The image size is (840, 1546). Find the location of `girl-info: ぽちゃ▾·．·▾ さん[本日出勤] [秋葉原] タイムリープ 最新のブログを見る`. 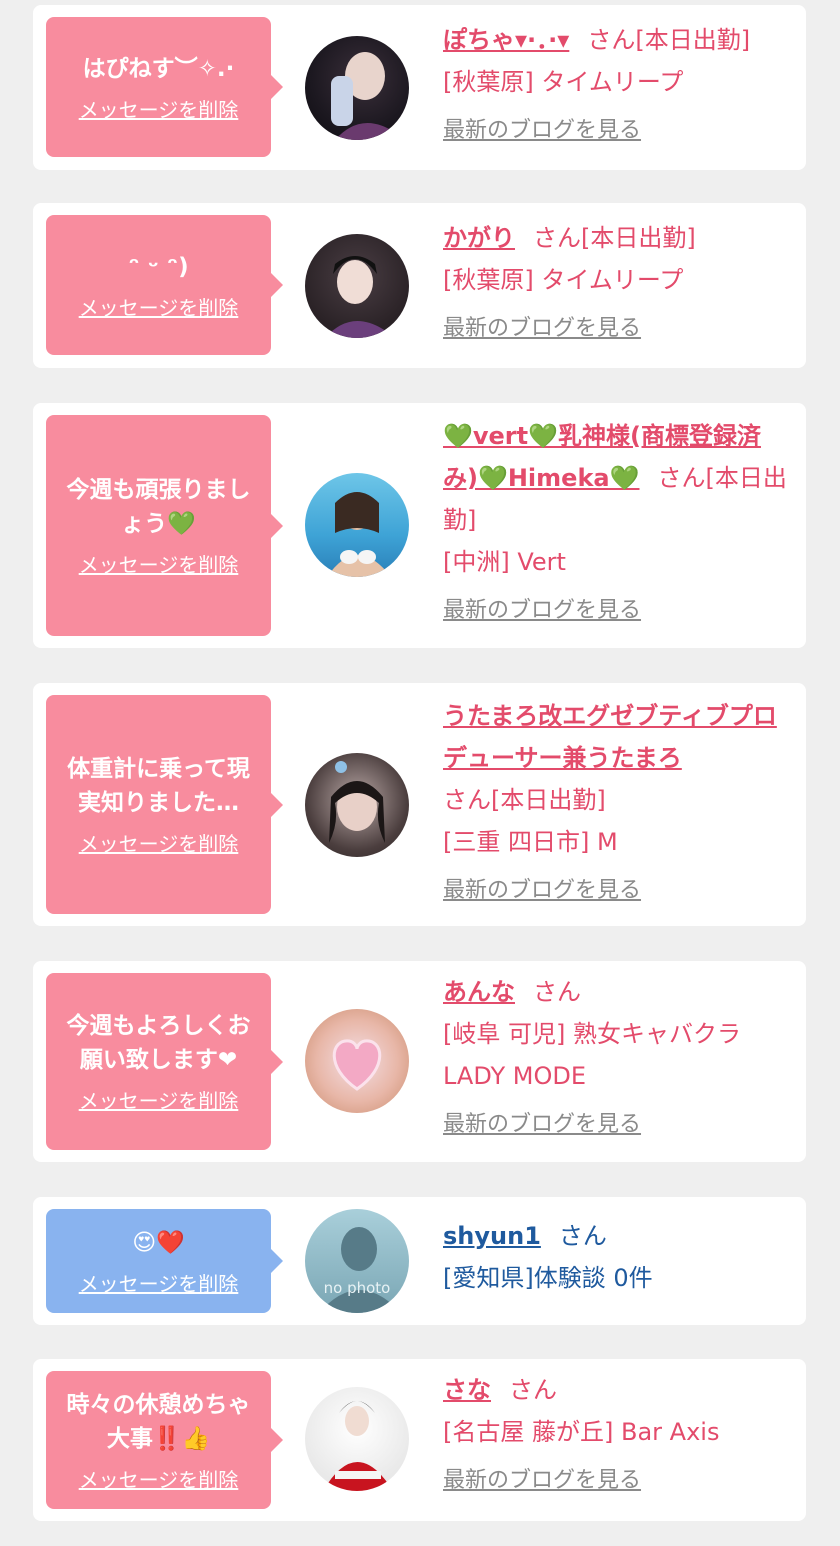

girl-info: ぽちゃ▾·．·▾ さん[本日出勤] [秋葉原] タイムリープ 最新のブログを見る is located at coordinates (619, 85).